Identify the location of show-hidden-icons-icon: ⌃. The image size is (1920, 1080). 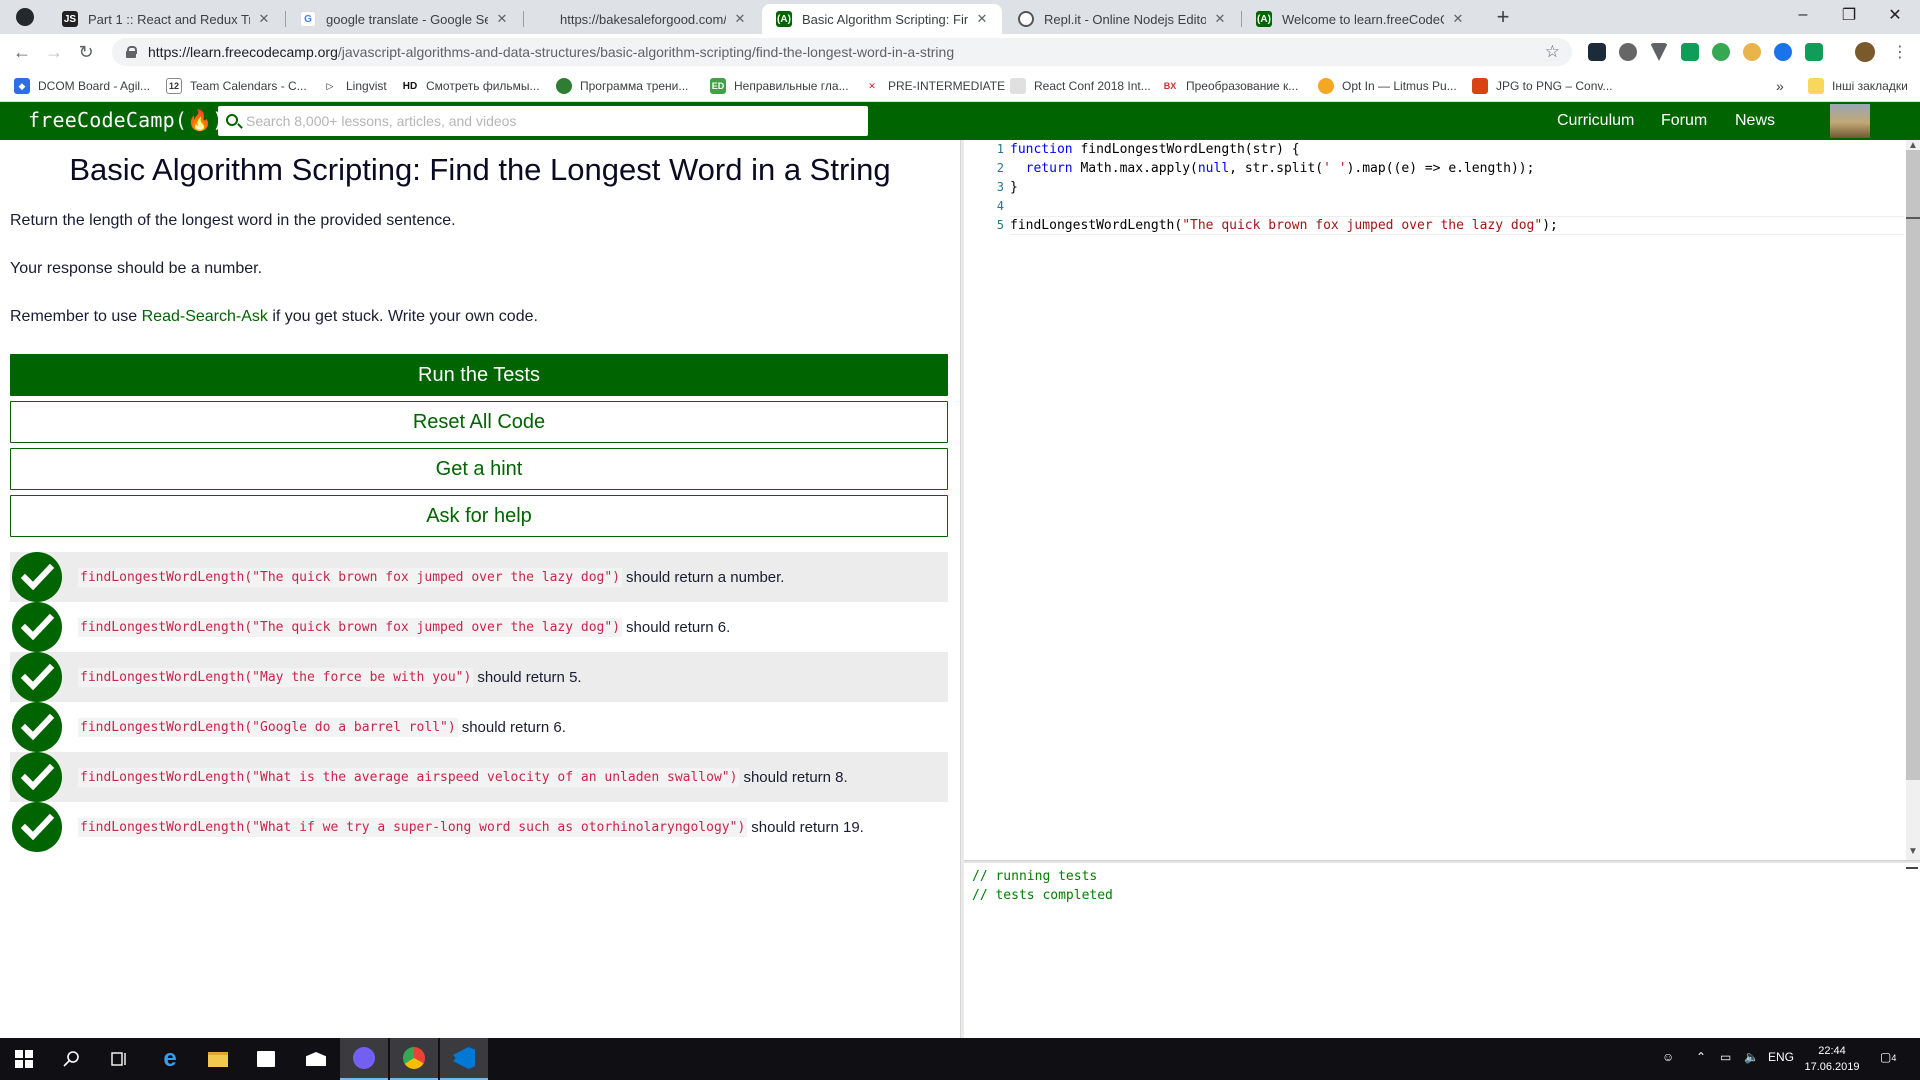
(1701, 1057).